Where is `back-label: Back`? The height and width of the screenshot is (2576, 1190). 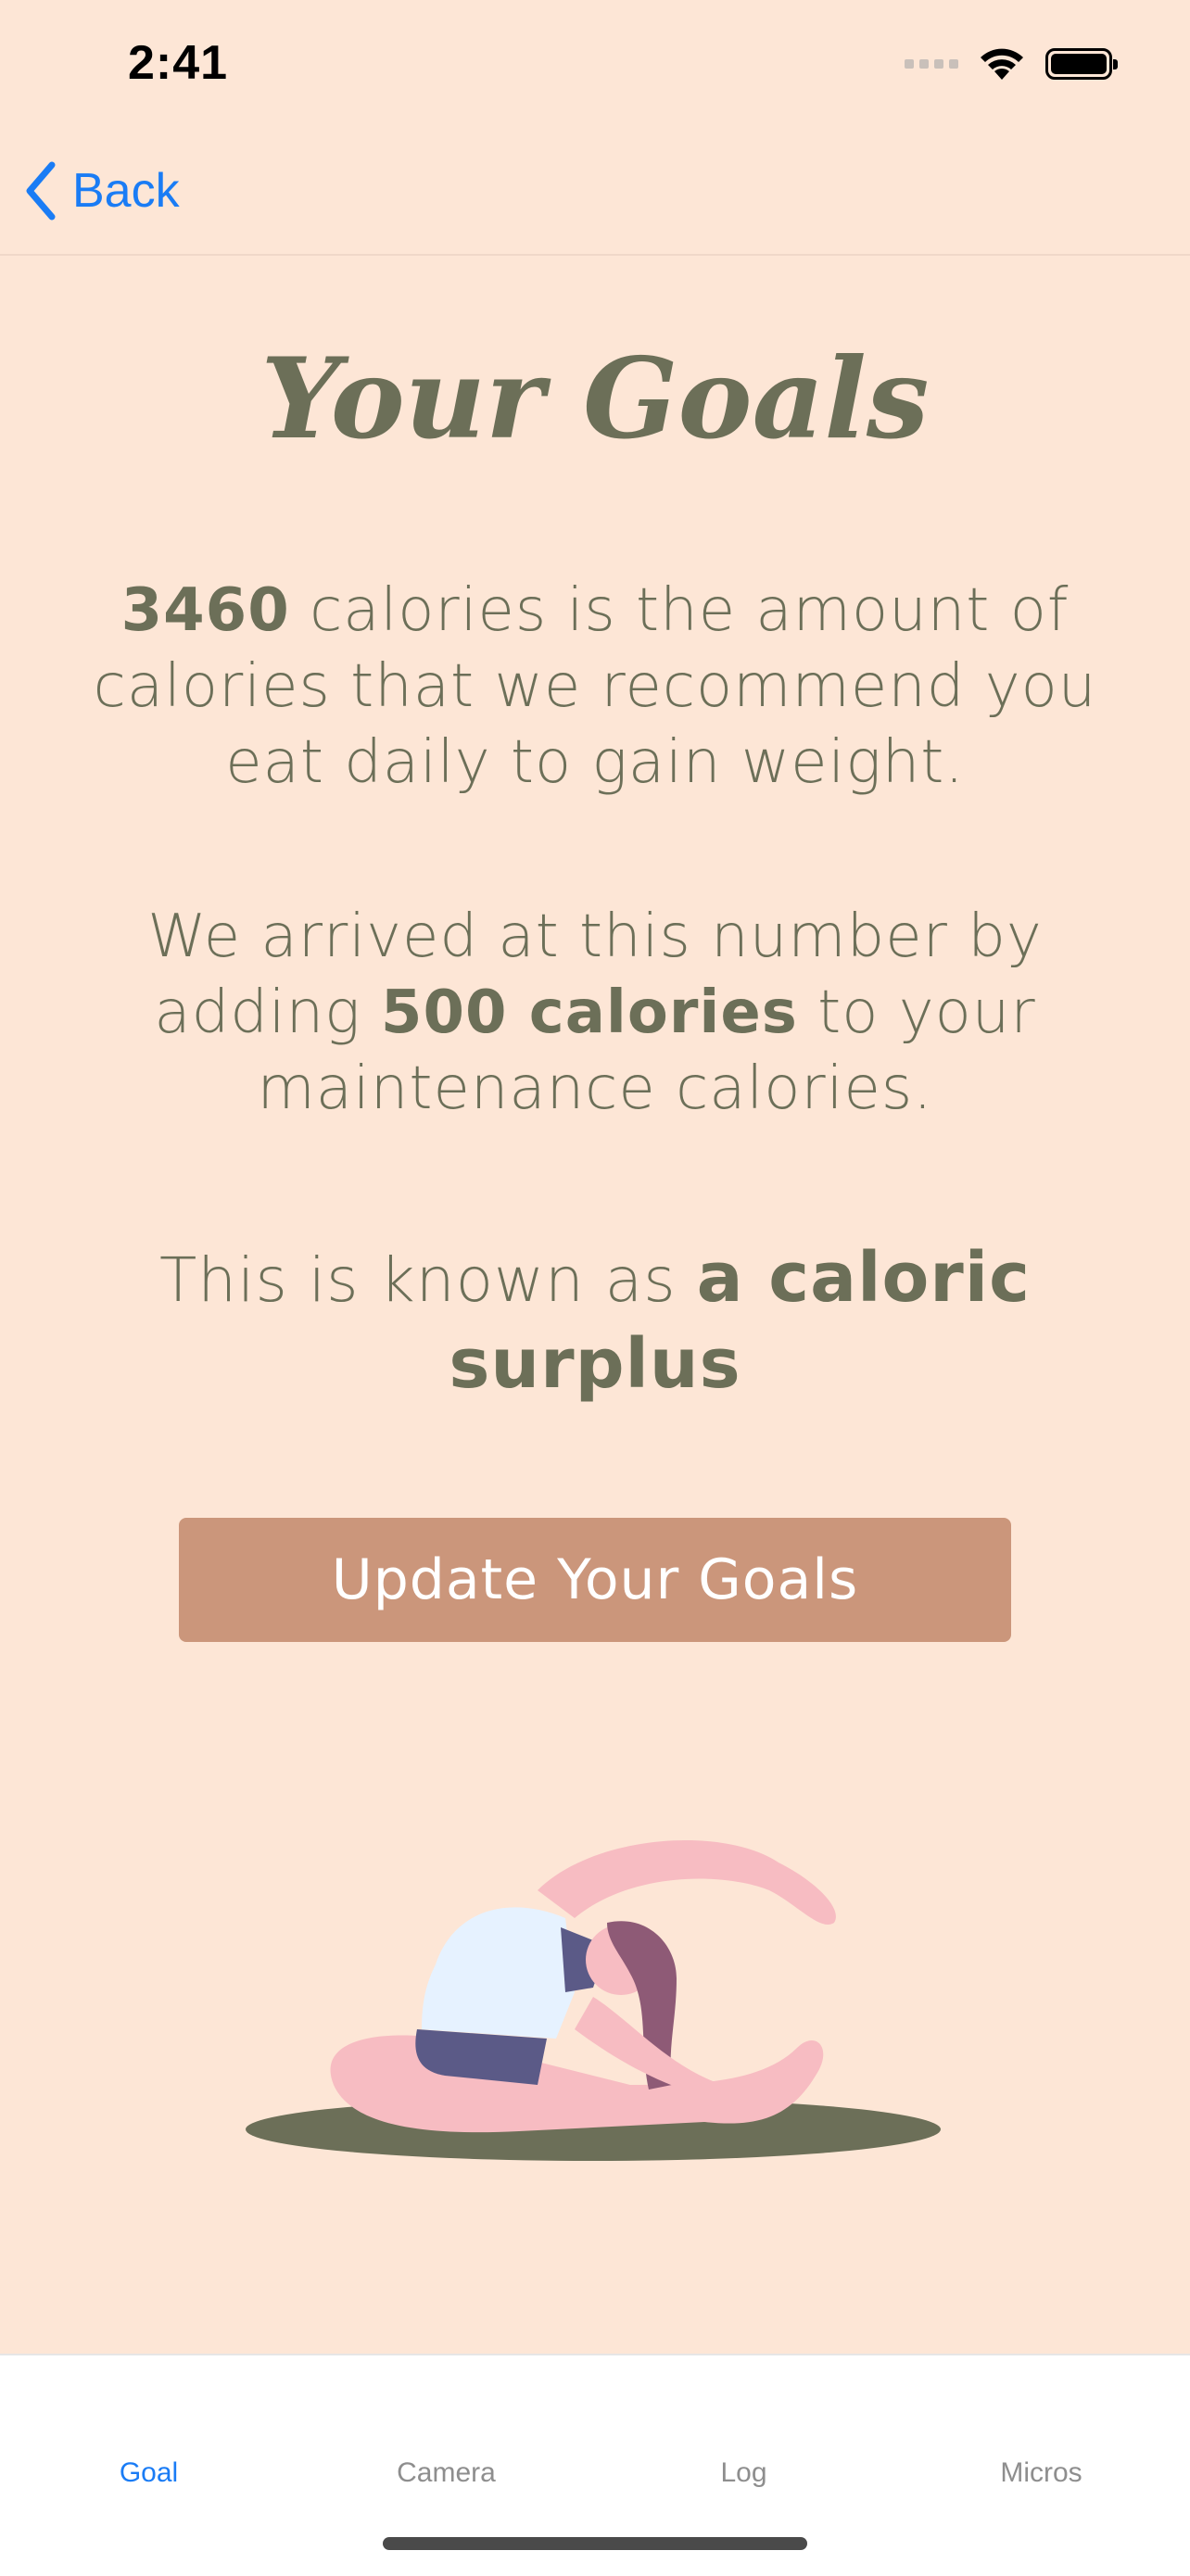 back-label: Back is located at coordinates (126, 191).